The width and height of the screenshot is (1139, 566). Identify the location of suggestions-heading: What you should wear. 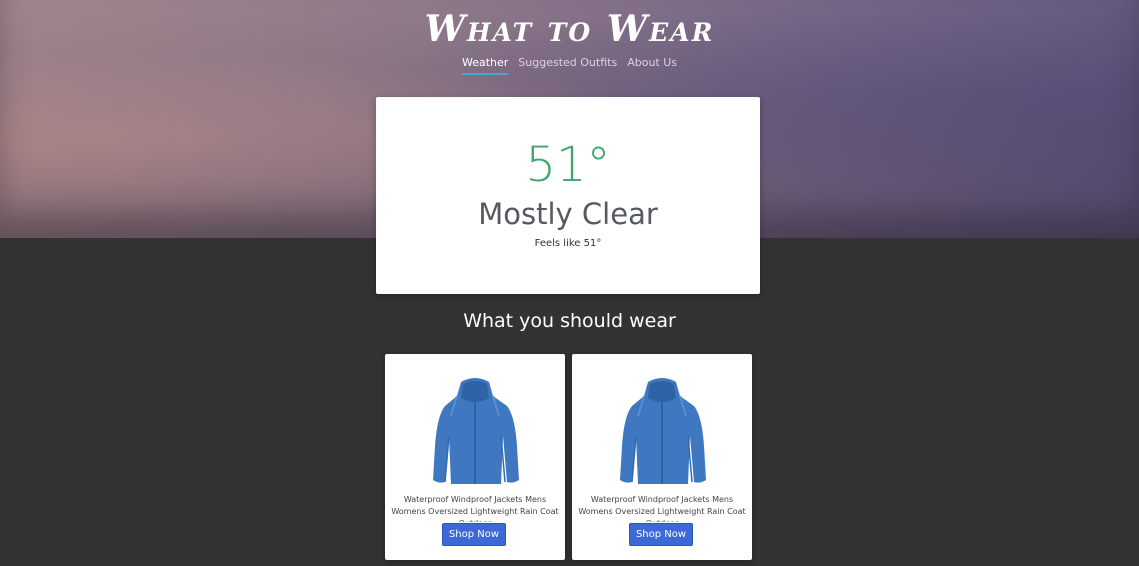
(569, 321).